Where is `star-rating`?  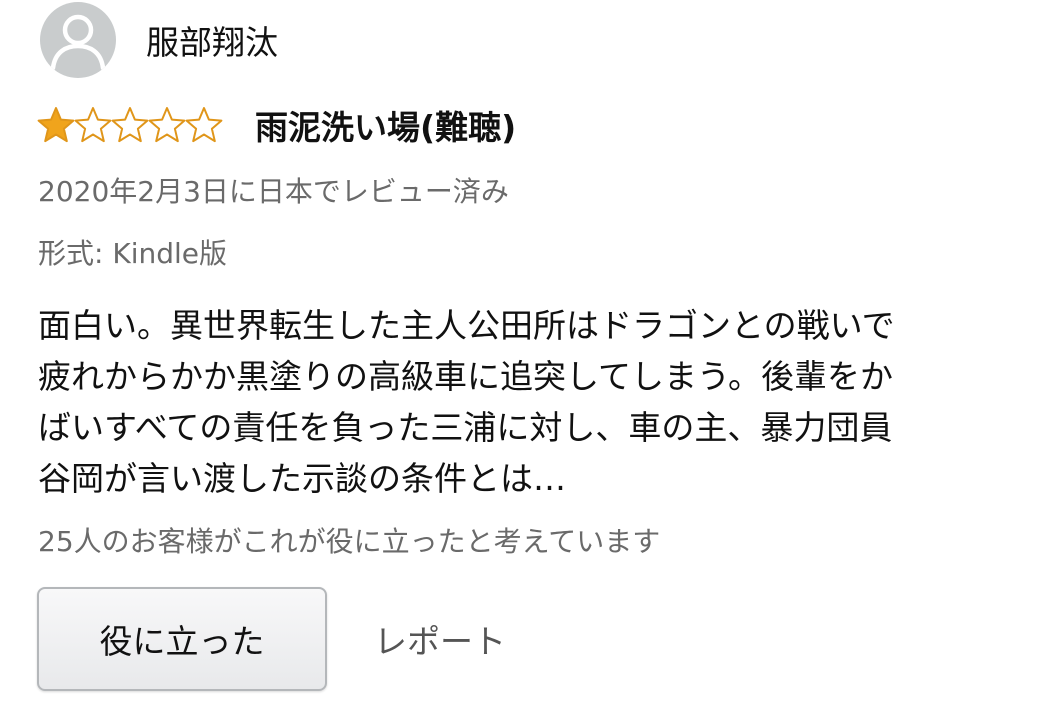
star-rating is located at coordinates (129, 125).